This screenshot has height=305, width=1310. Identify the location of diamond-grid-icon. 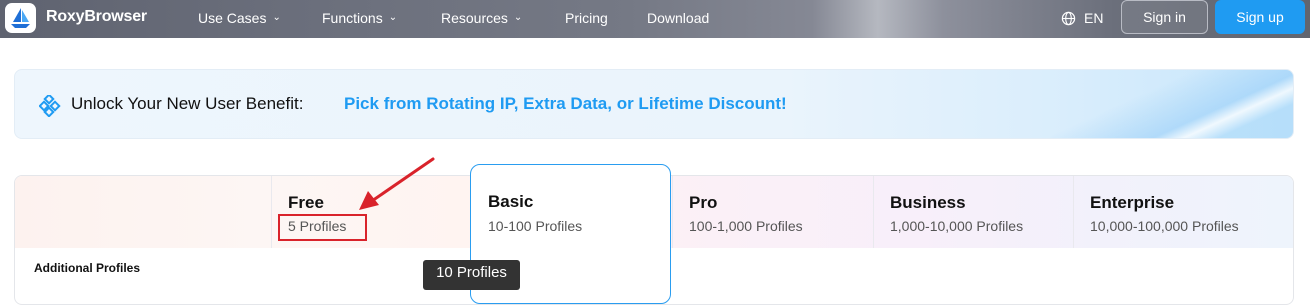
(50, 106).